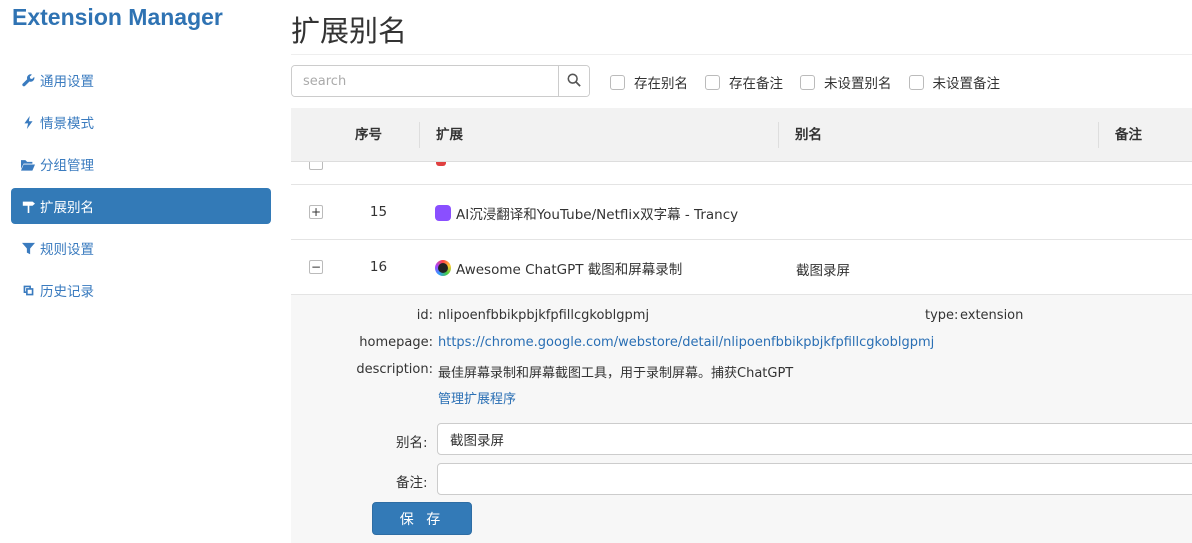  Describe the element at coordinates (661, 84) in the screenshot. I see `filter-label: 存在别名` at that location.